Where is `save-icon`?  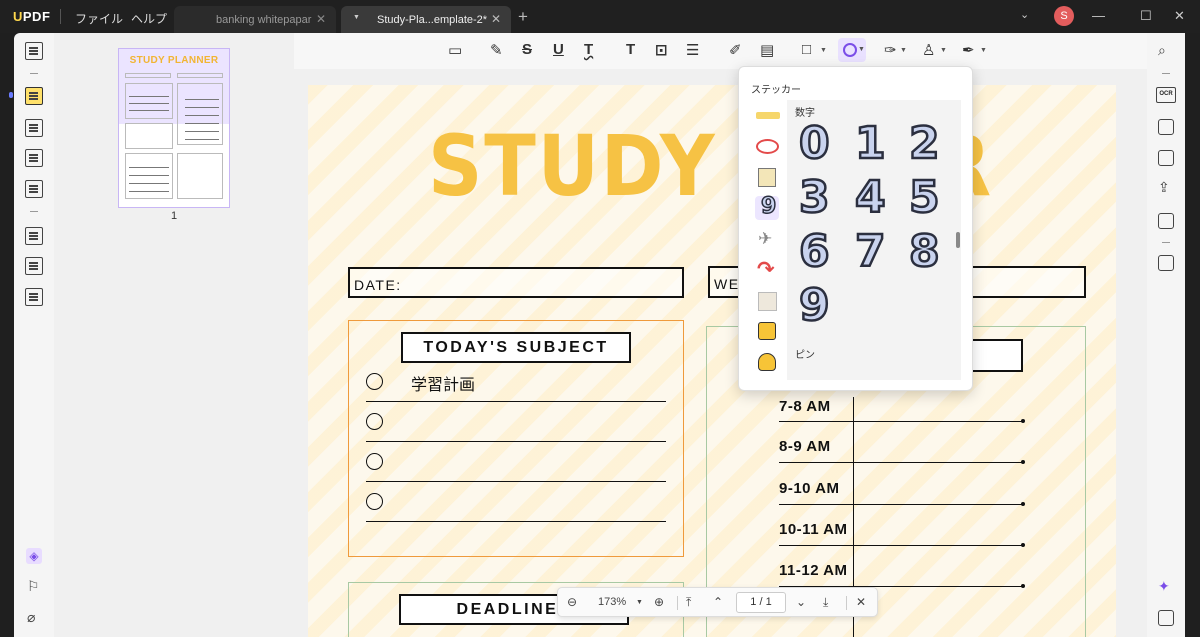 save-icon is located at coordinates (1166, 263).